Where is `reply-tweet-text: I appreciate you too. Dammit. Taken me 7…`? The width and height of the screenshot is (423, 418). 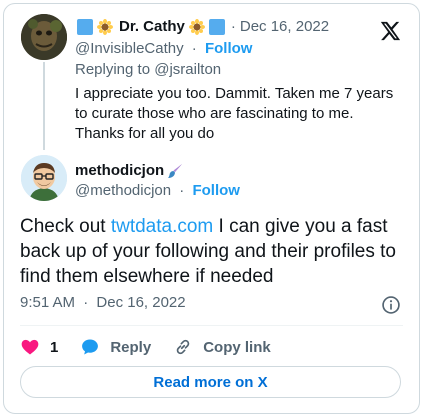
reply-tweet-text: I appreciate you too. Dammit. Taken me 7… is located at coordinates (234, 113).